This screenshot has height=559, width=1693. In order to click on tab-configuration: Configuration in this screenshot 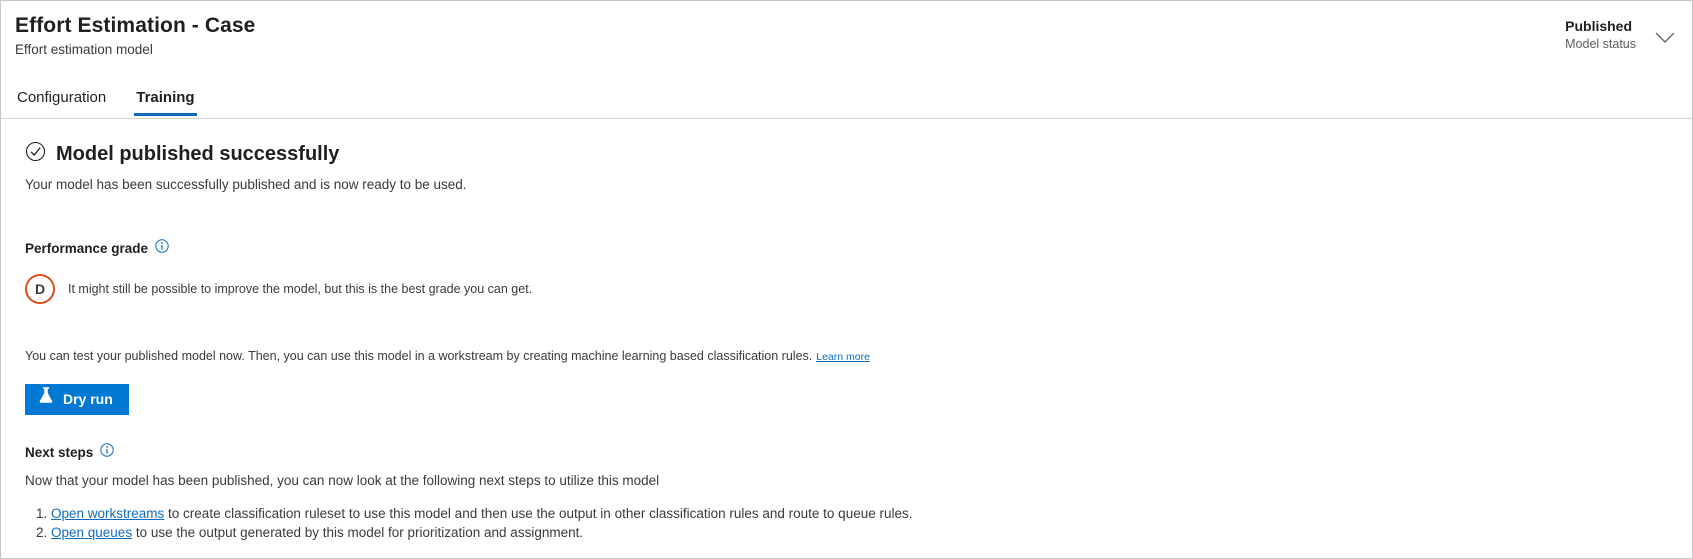, I will do `click(61, 100)`.